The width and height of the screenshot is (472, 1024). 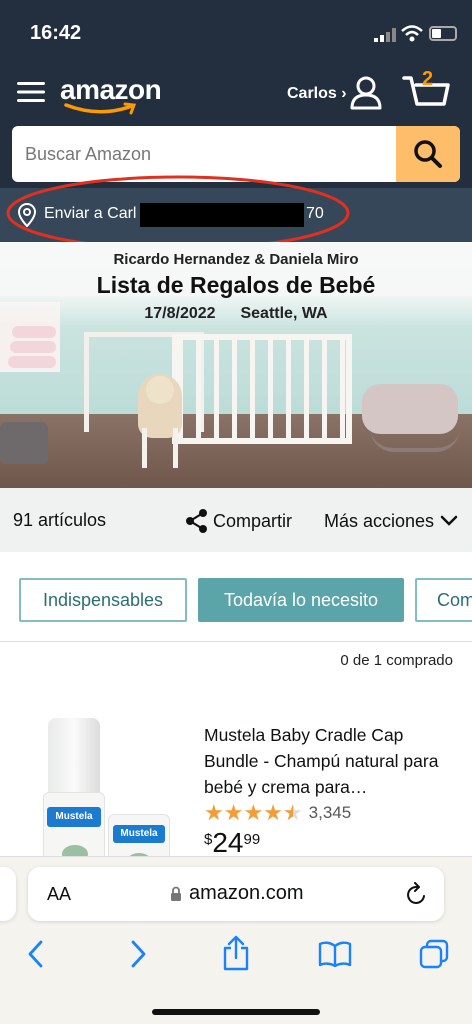 I want to click on purchased-status: 0 de 1 comprado, so click(x=396, y=660).